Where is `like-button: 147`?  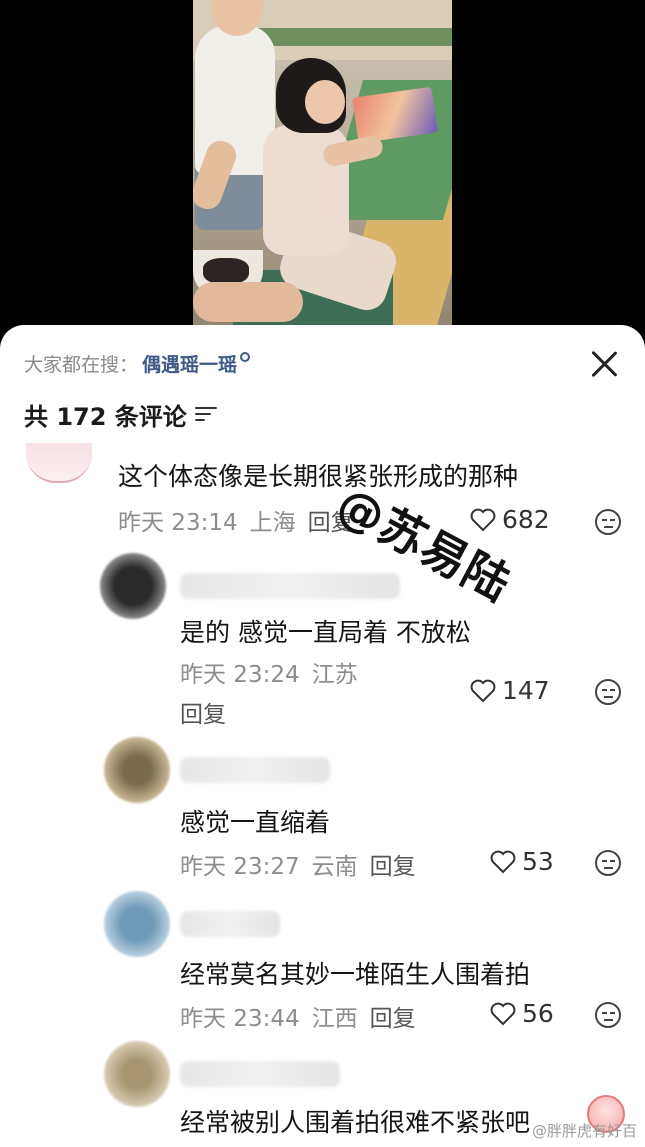
like-button: 147 is located at coordinates (510, 690).